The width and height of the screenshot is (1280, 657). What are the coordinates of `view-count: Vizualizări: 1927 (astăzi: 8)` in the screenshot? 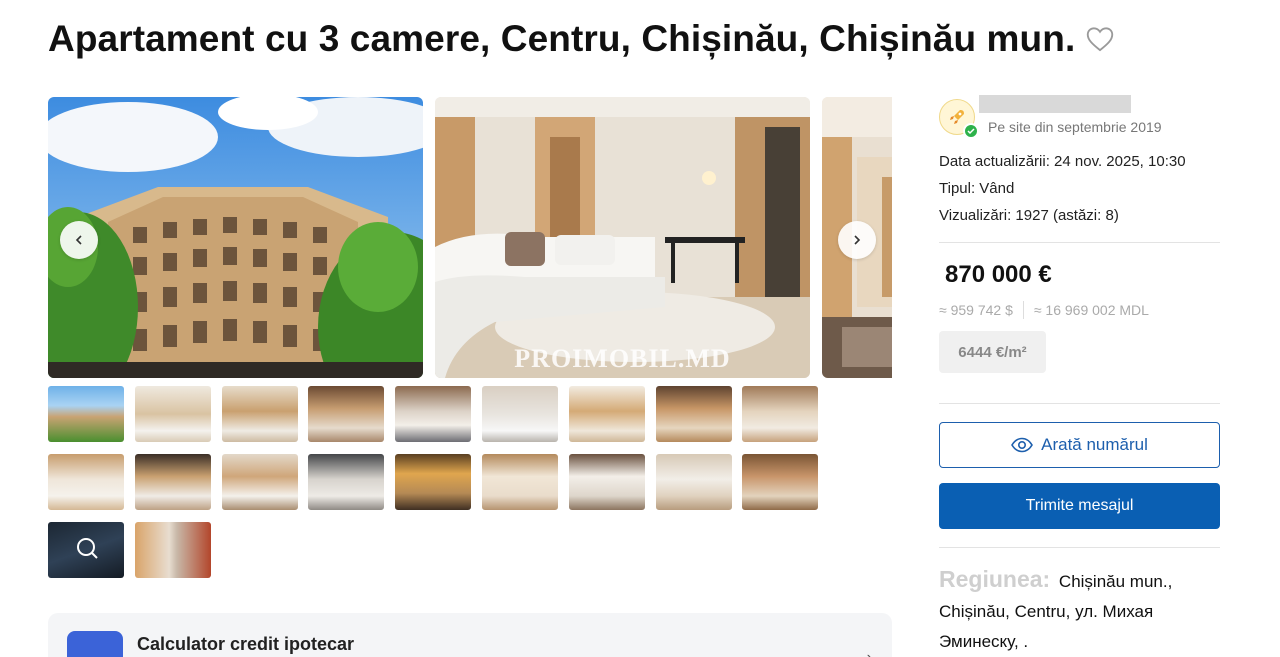 It's located at (1029, 215).